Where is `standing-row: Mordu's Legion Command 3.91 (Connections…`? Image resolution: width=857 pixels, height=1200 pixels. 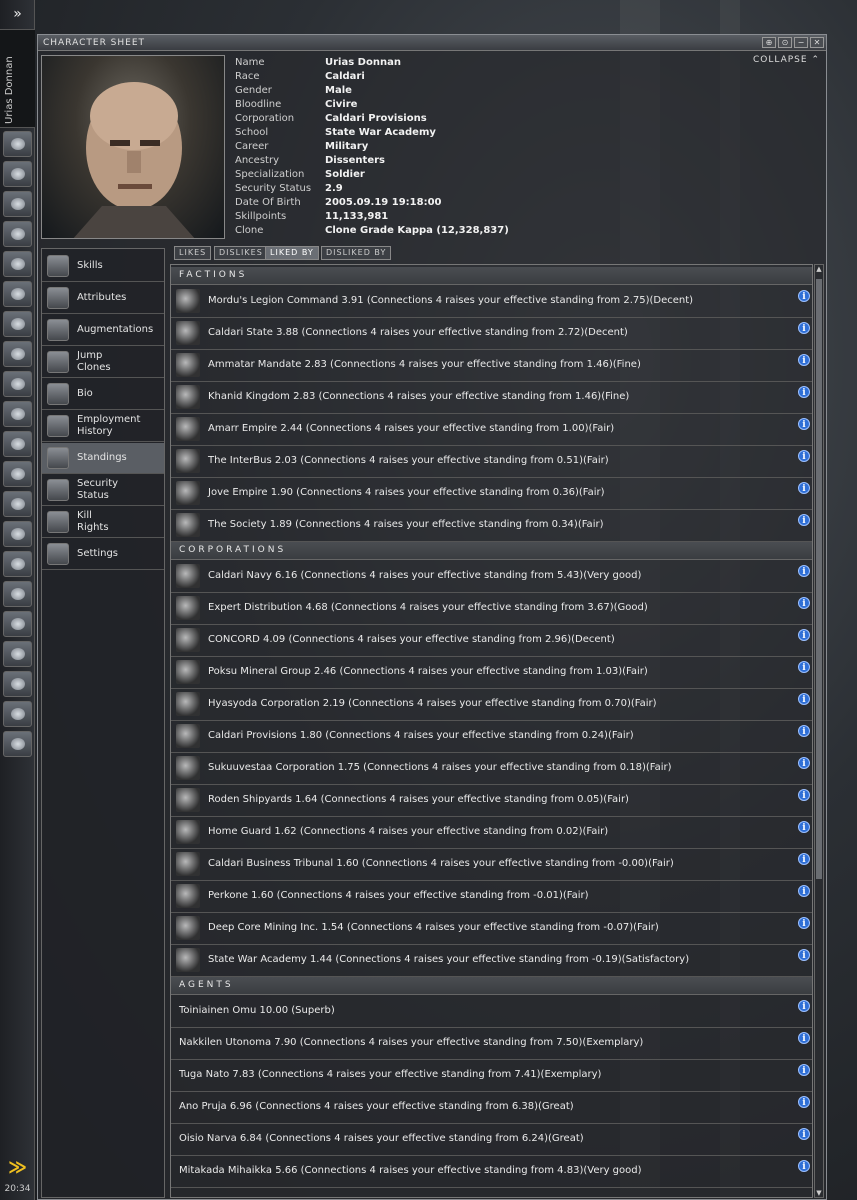 standing-row: Mordu's Legion Command 3.91 (Connections… is located at coordinates (491, 302).